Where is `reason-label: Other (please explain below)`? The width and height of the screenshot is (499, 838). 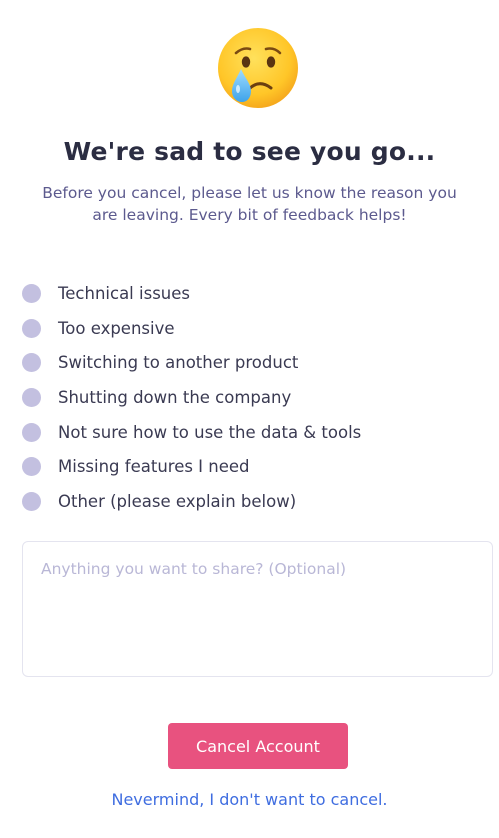
reason-label: Other (please explain below) is located at coordinates (177, 501).